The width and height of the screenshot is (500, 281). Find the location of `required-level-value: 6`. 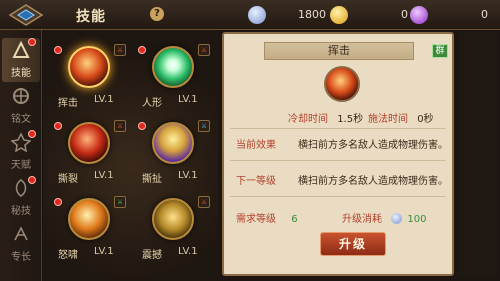

required-level-value: 6 is located at coordinates (294, 219).